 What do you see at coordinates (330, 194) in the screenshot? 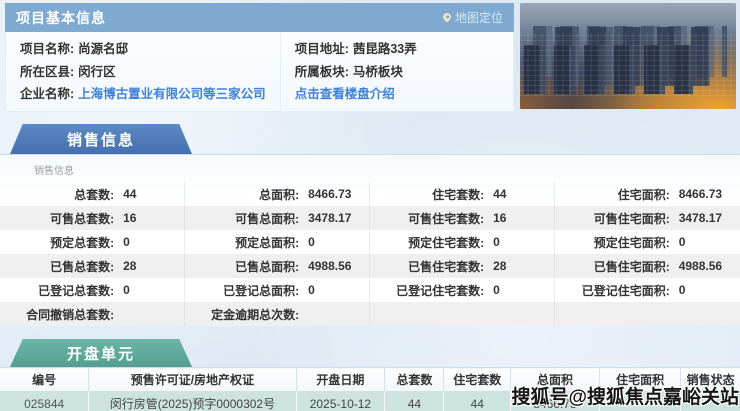
I see `sales-value: 8466.73` at bounding box center [330, 194].